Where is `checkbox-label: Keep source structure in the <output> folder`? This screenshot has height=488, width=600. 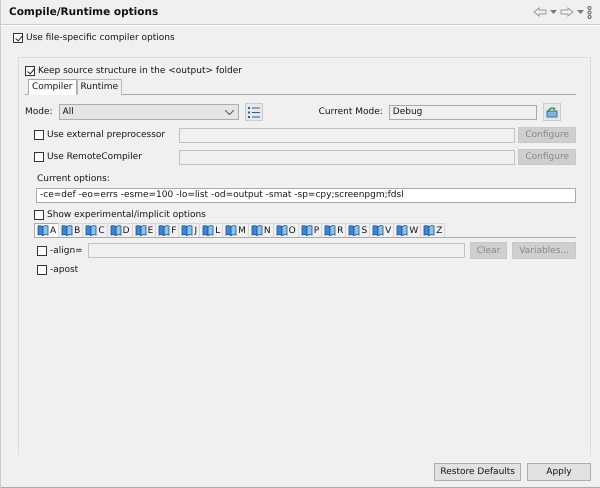 checkbox-label: Keep source structure in the <output> folder is located at coordinates (140, 71).